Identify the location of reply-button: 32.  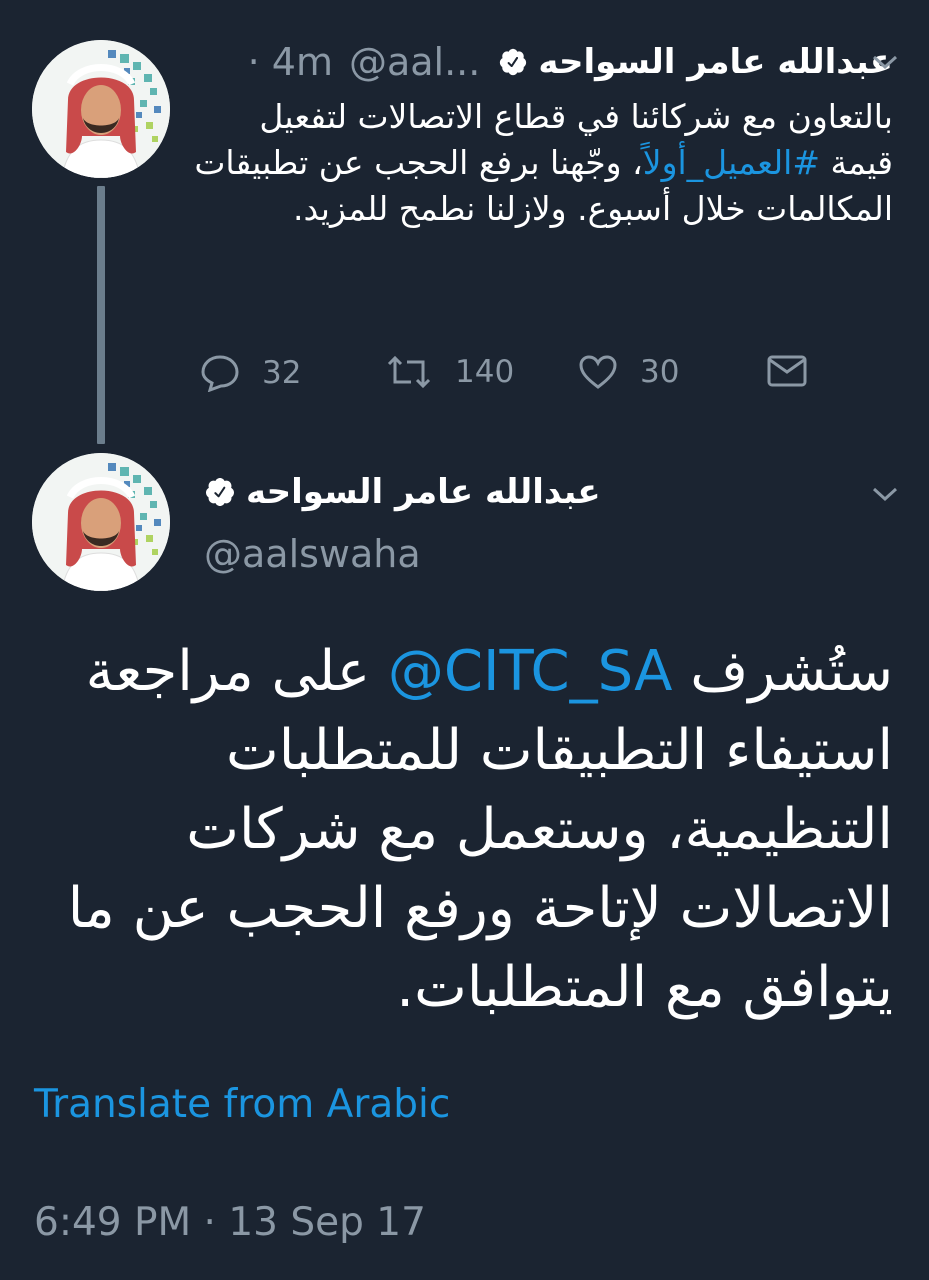
(250, 373).